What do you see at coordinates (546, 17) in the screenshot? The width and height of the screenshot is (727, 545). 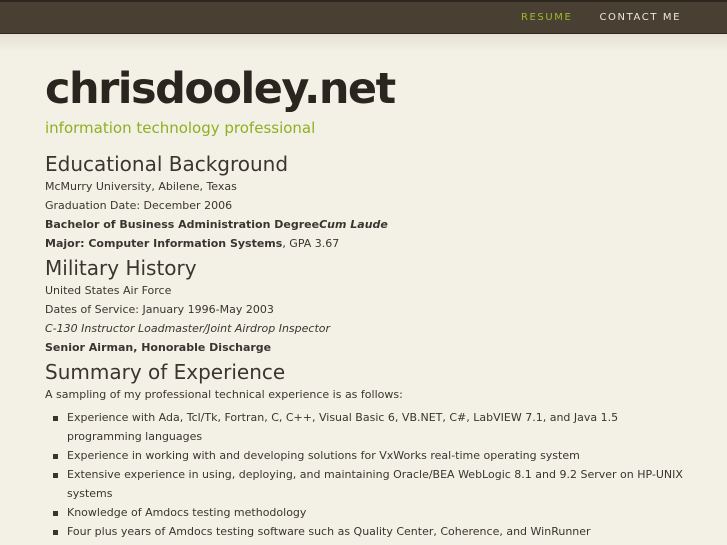 I see `nav-resume-link: RESUME` at bounding box center [546, 17].